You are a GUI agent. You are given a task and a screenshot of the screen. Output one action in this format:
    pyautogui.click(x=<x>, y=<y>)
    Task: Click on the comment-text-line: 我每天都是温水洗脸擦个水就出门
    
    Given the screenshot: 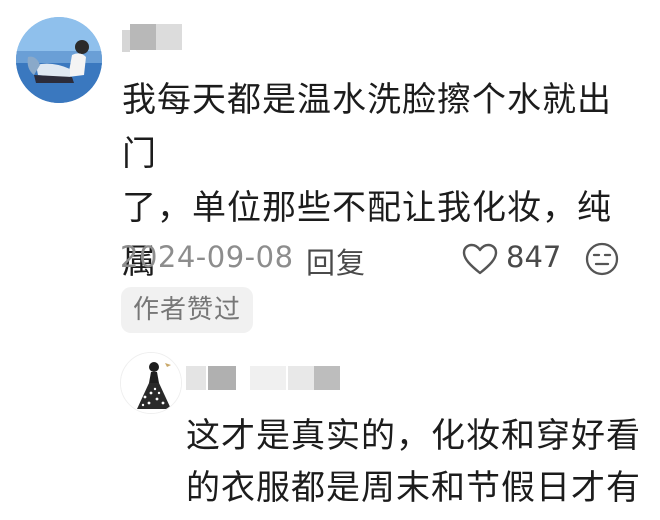 What is the action you would take?
    pyautogui.click(x=367, y=127)
    